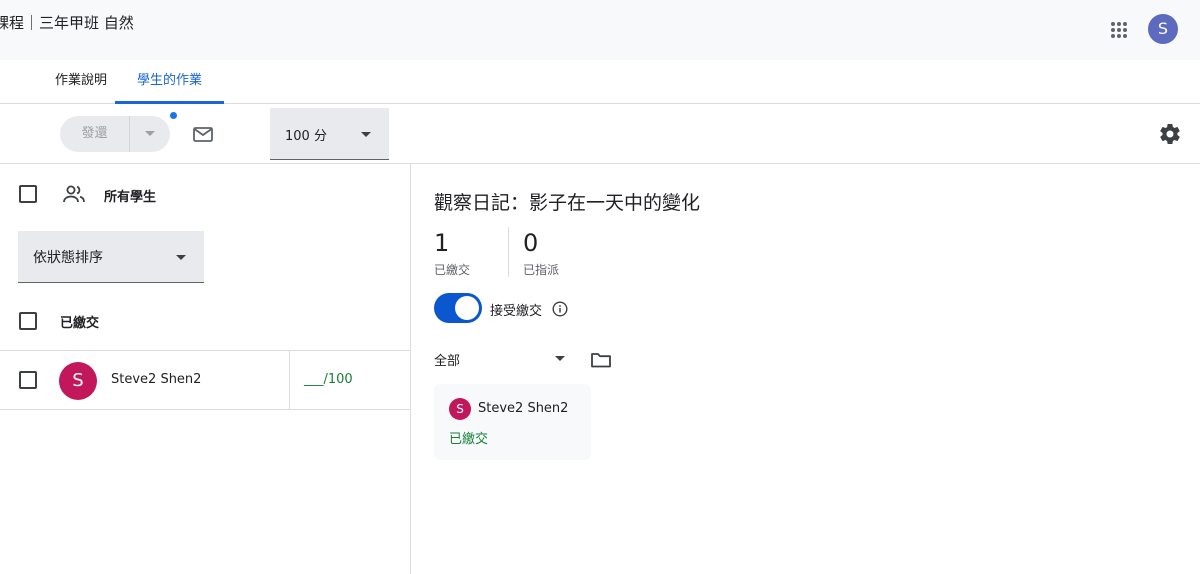  I want to click on assigned-label: 已指派, so click(541, 270).